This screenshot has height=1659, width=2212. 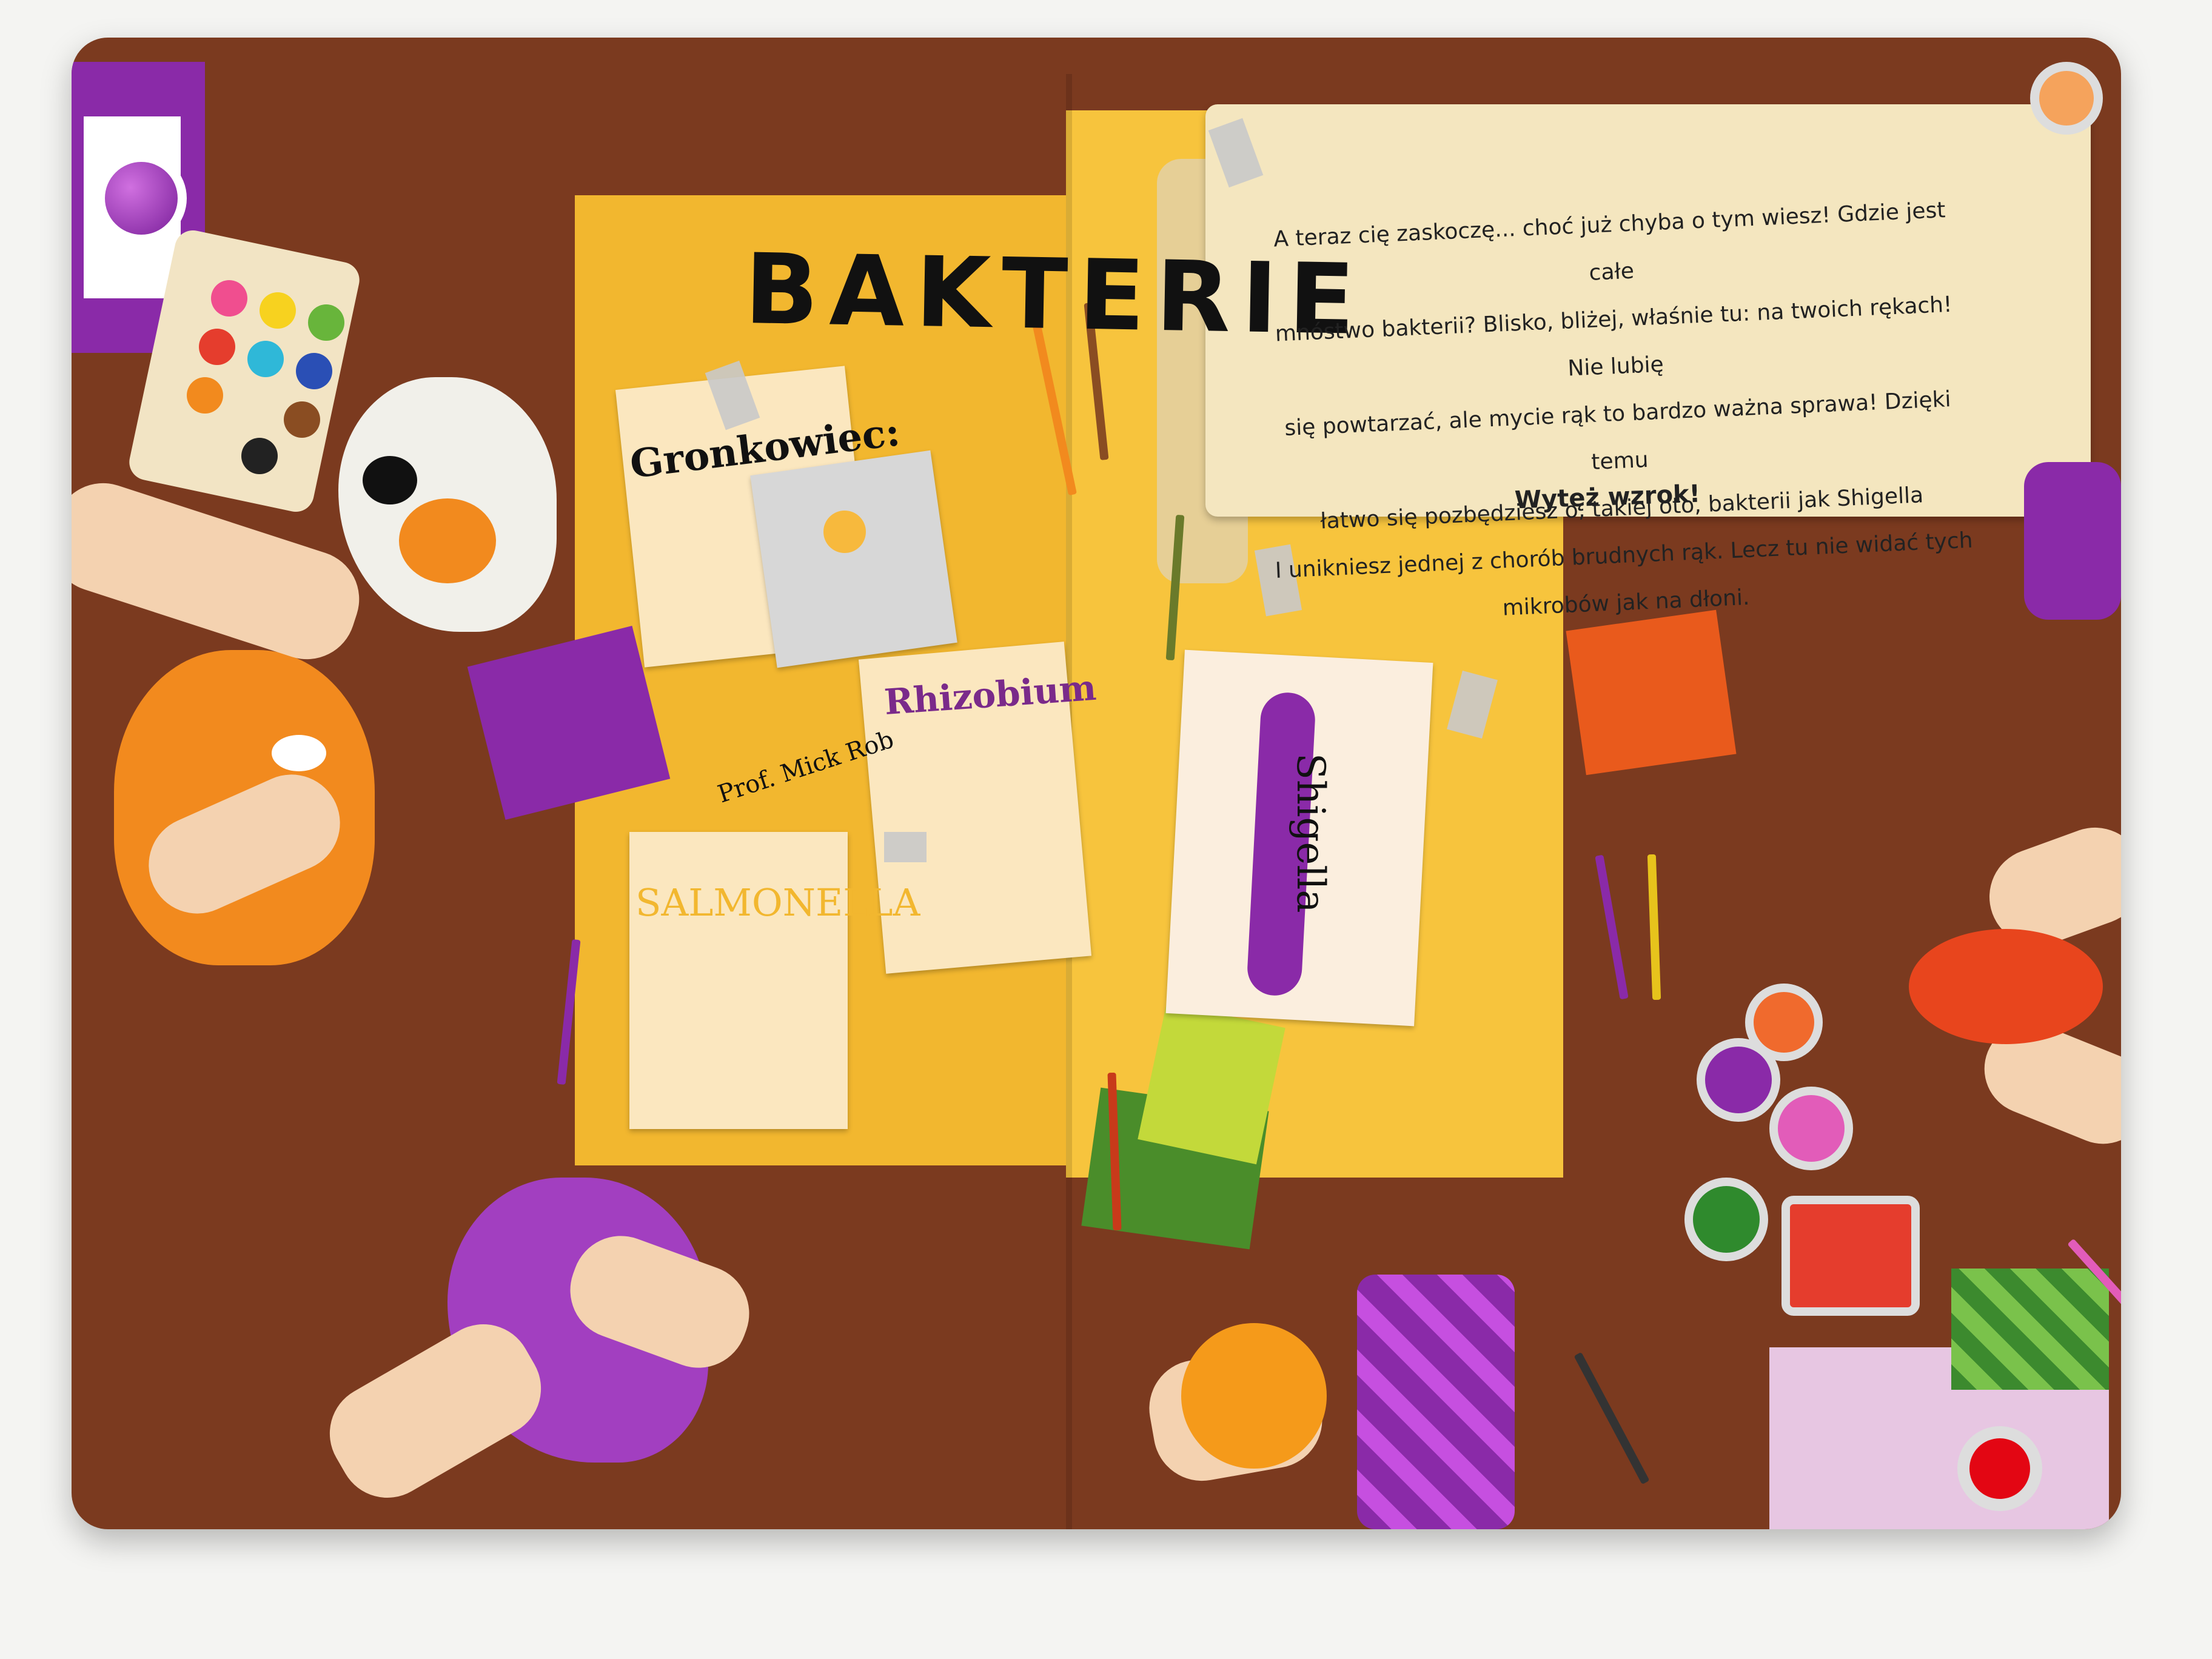 What do you see at coordinates (1999, 1468) in the screenshot?
I see `red-dot-icon` at bounding box center [1999, 1468].